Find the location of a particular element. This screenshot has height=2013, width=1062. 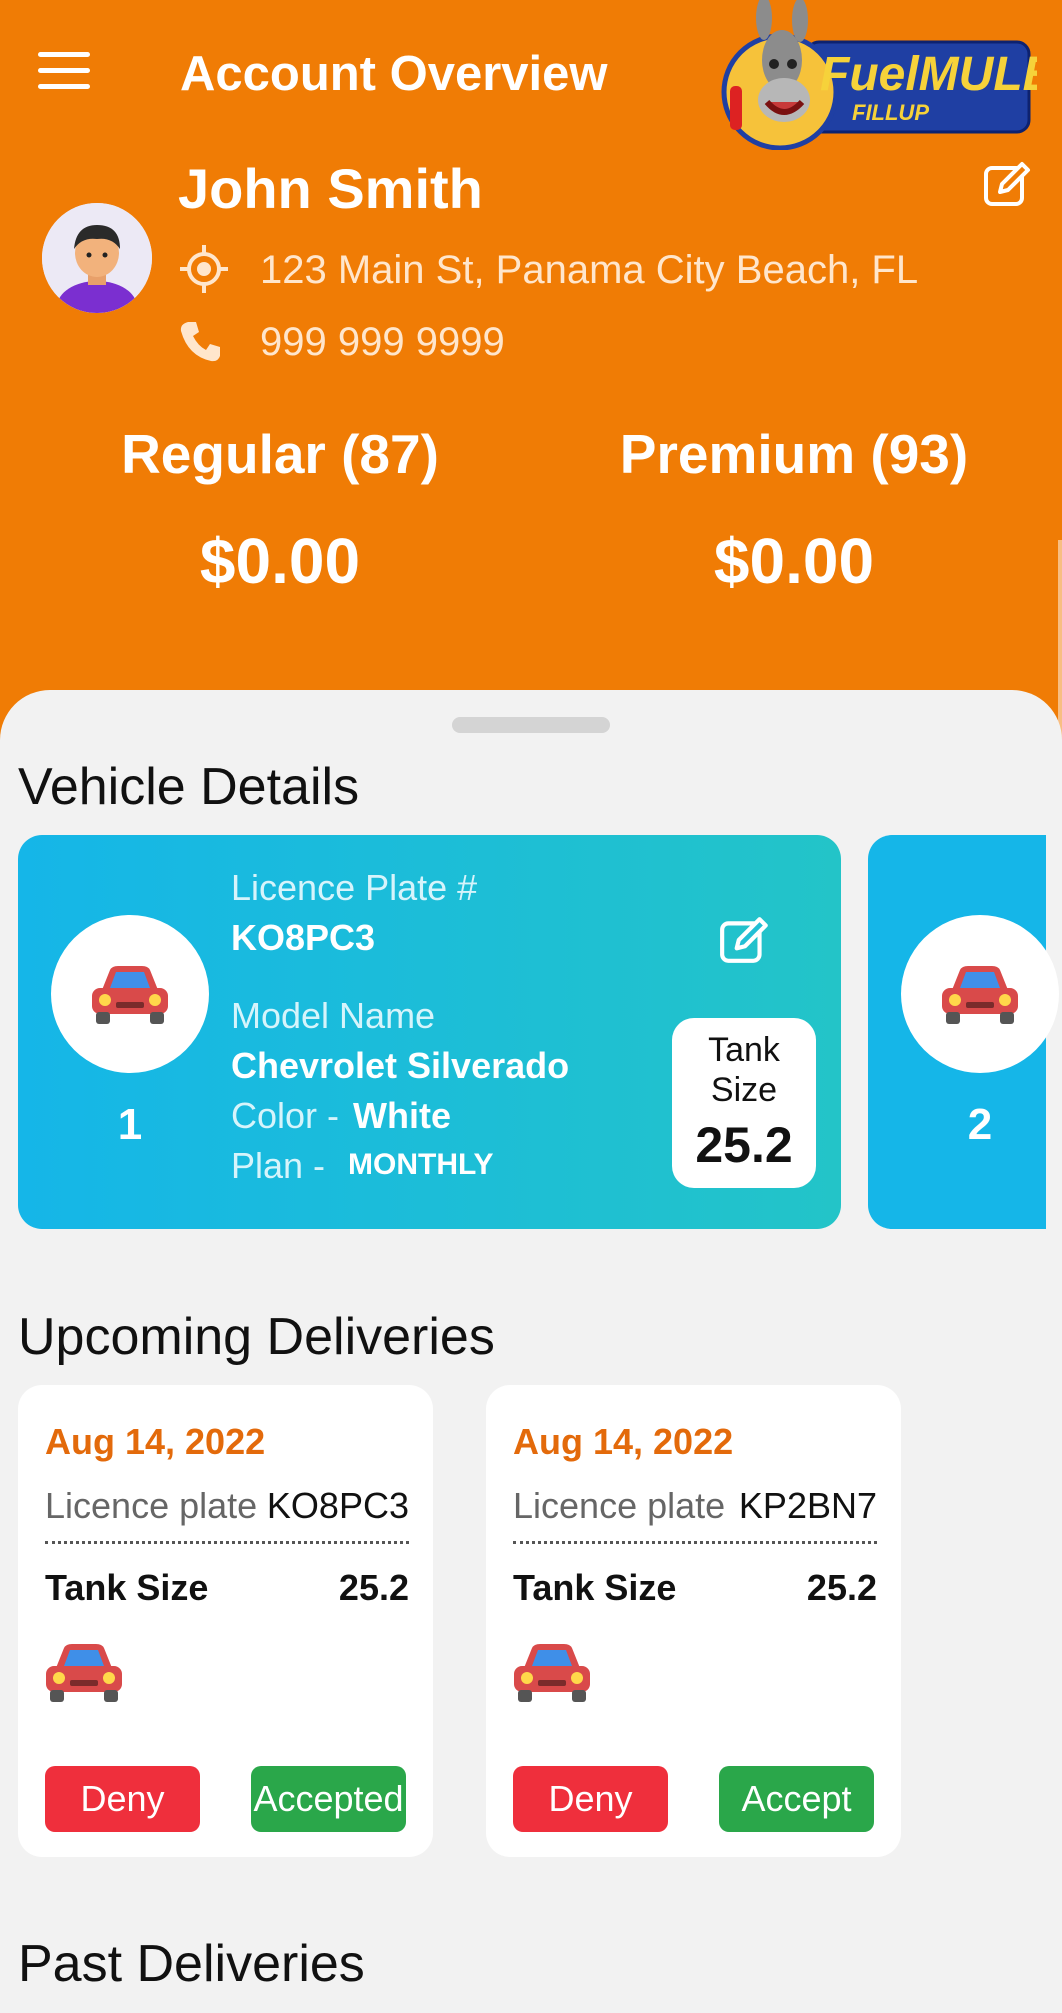

model-label: Model Name is located at coordinates (333, 1015).